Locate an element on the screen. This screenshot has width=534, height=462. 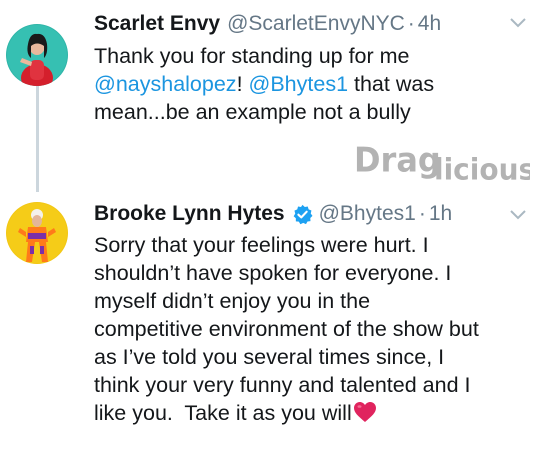
watermark-logo: Drag licious is located at coordinates (444, 166).